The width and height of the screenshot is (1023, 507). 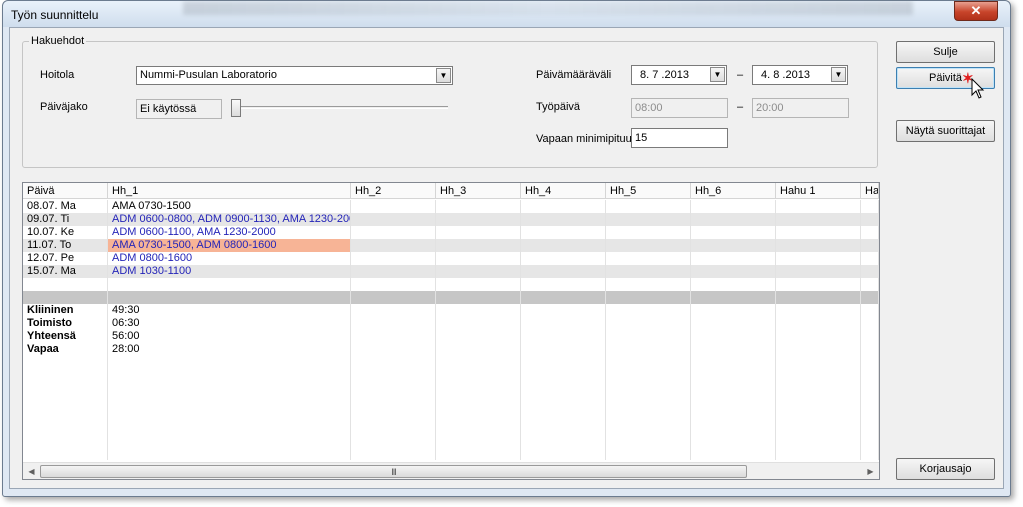 I want to click on table-row: 08.07. Ma AMA 0730-1500, so click(x=451, y=206).